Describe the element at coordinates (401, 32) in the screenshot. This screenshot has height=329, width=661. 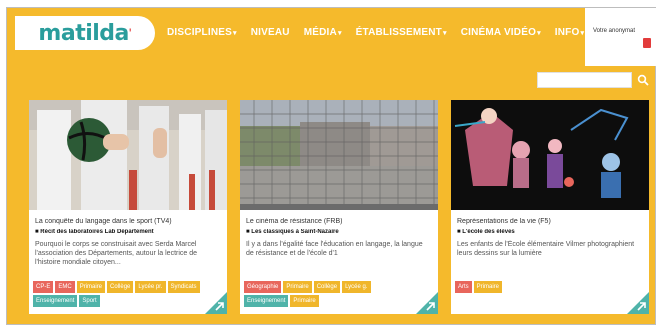
I see `nav-item: ÉTABLISSEMENT▾` at that location.